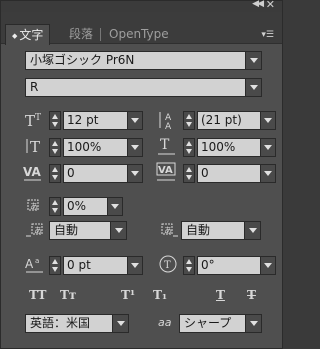 Image resolution: width=320 pixels, height=349 pixels. Describe the element at coordinates (160, 295) in the screenshot. I see `subscript-button: T₁` at that location.